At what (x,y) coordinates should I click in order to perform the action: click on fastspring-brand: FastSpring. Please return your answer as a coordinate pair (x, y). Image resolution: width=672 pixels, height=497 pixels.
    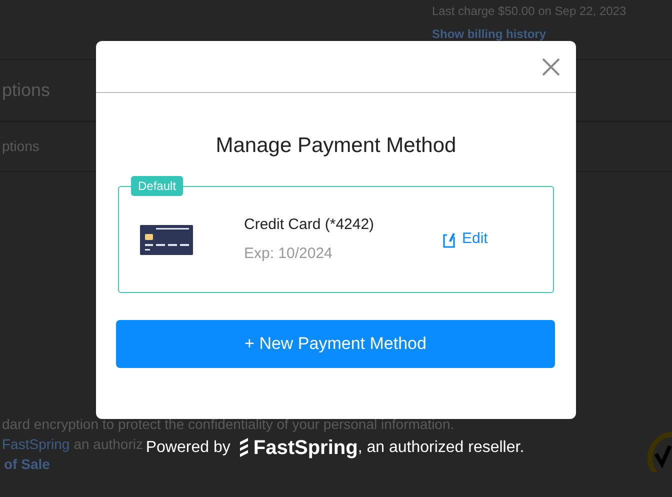
    Looking at the image, I should click on (305, 448).